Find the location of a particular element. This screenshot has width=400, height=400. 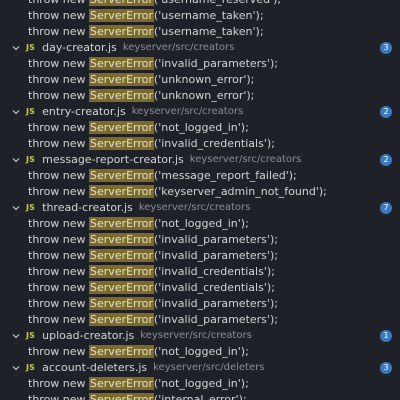

file-name: message-report-creator.js is located at coordinates (113, 159).